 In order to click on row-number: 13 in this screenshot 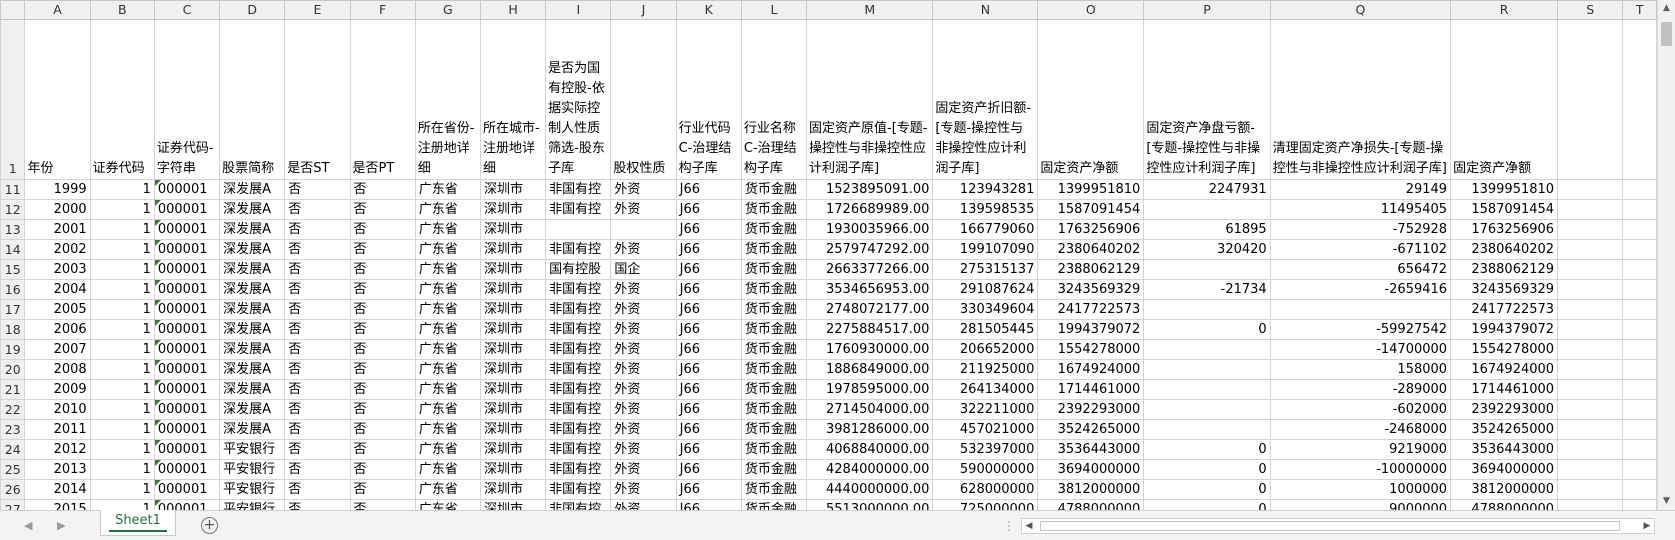, I will do `click(13, 229)`.